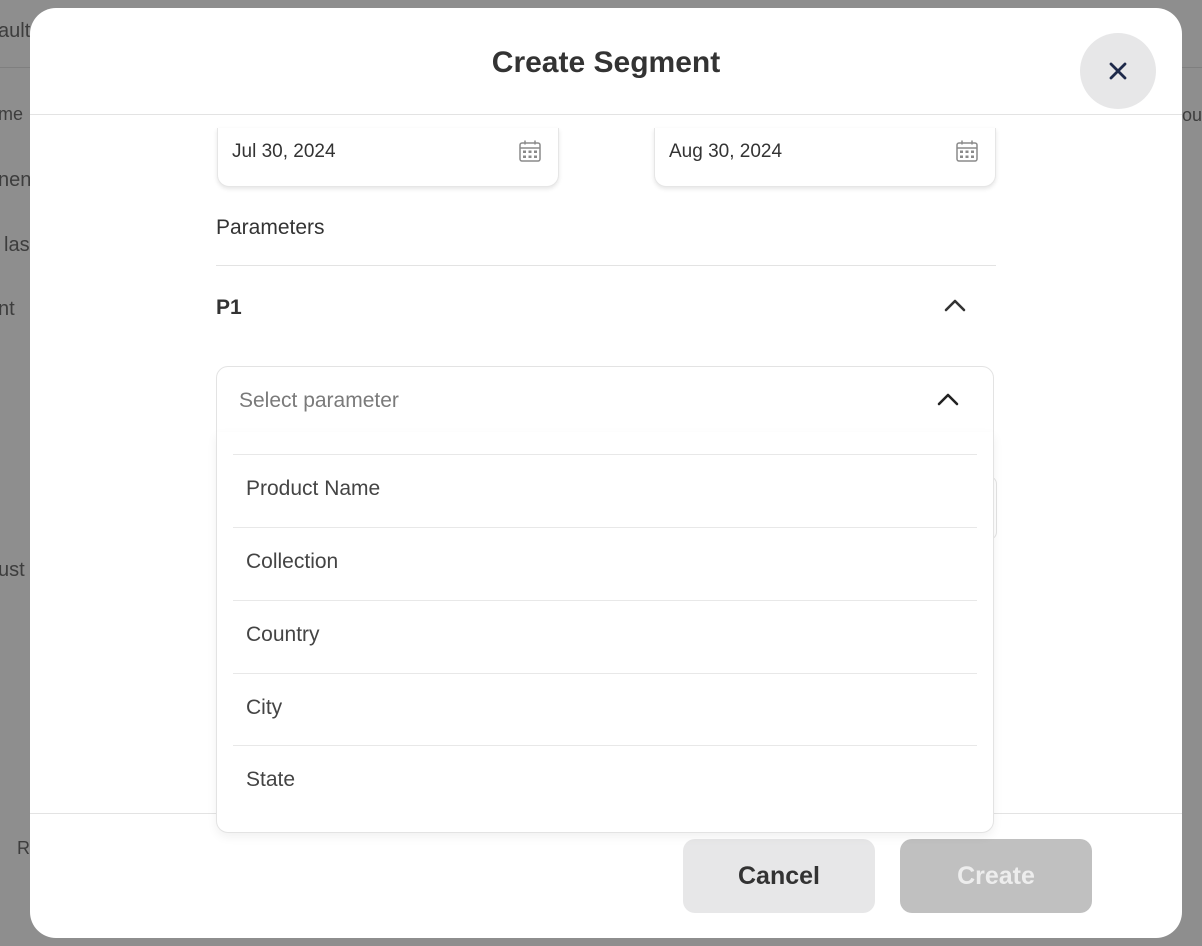  Describe the element at coordinates (726, 151) in the screenshot. I see `end-date-value: Aug 30, 2024` at that location.